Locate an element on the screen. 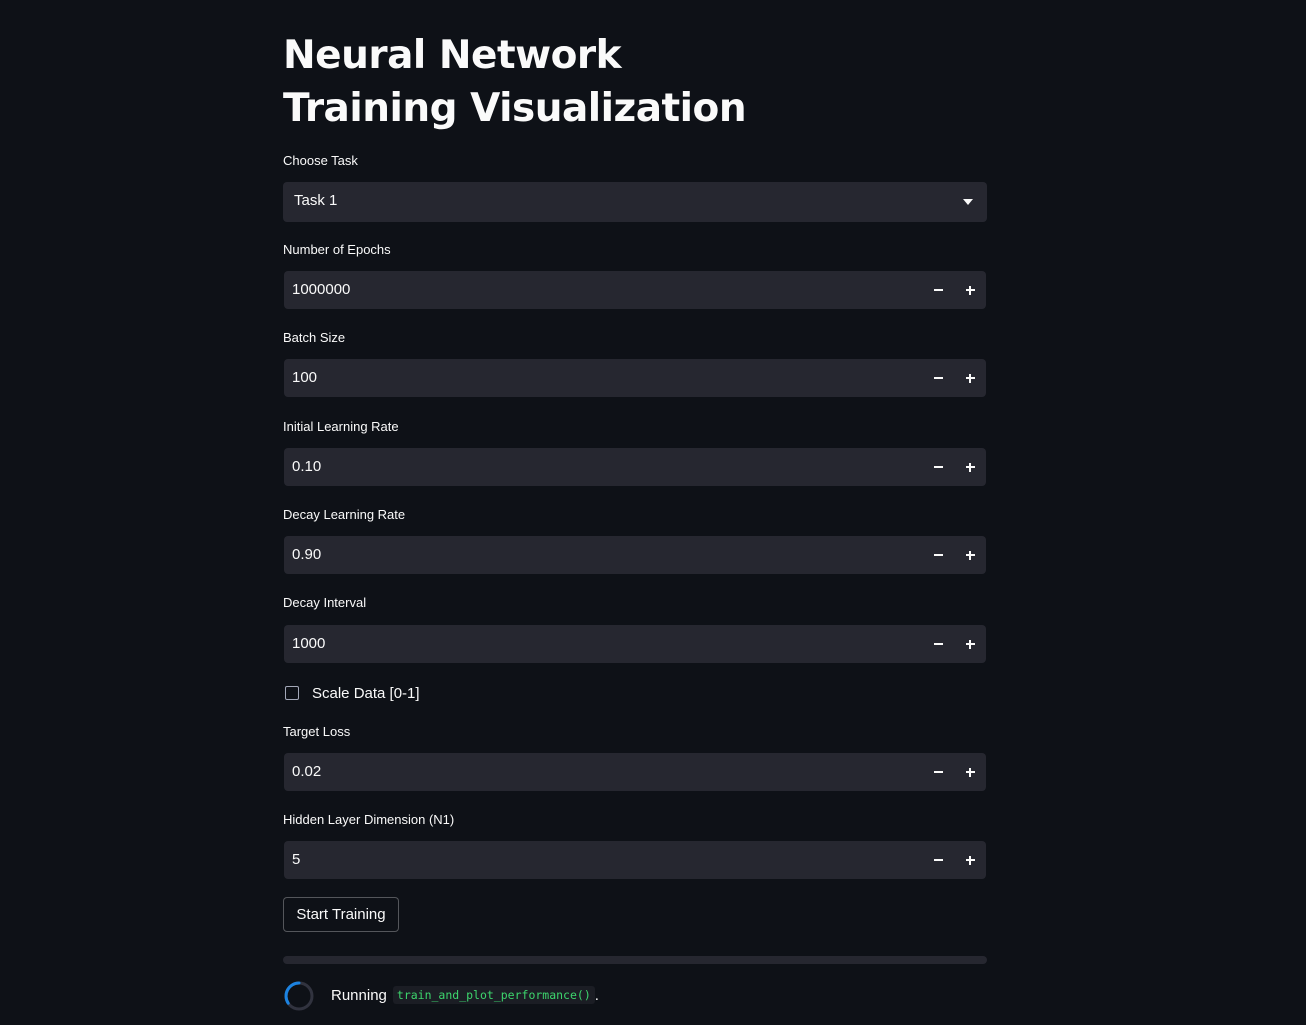 Image resolution: width=1306 pixels, height=1025 pixels. decay-interval-decrement-button is located at coordinates (938, 644).